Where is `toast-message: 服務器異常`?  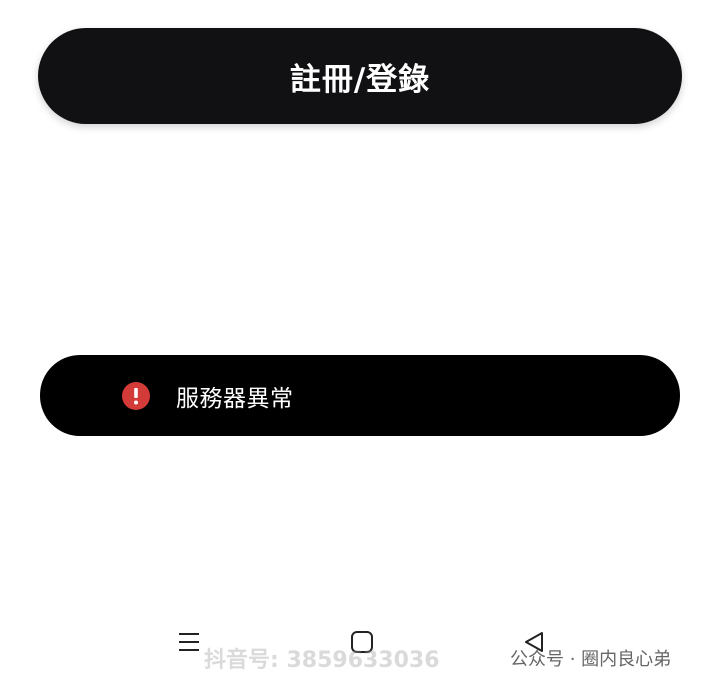 toast-message: 服務器異常 is located at coordinates (235, 398).